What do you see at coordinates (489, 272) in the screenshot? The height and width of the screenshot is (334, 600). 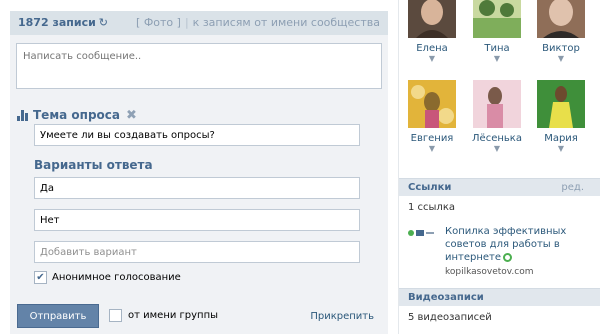 I see `link-domain: kopilkasovetov.com` at bounding box center [489, 272].